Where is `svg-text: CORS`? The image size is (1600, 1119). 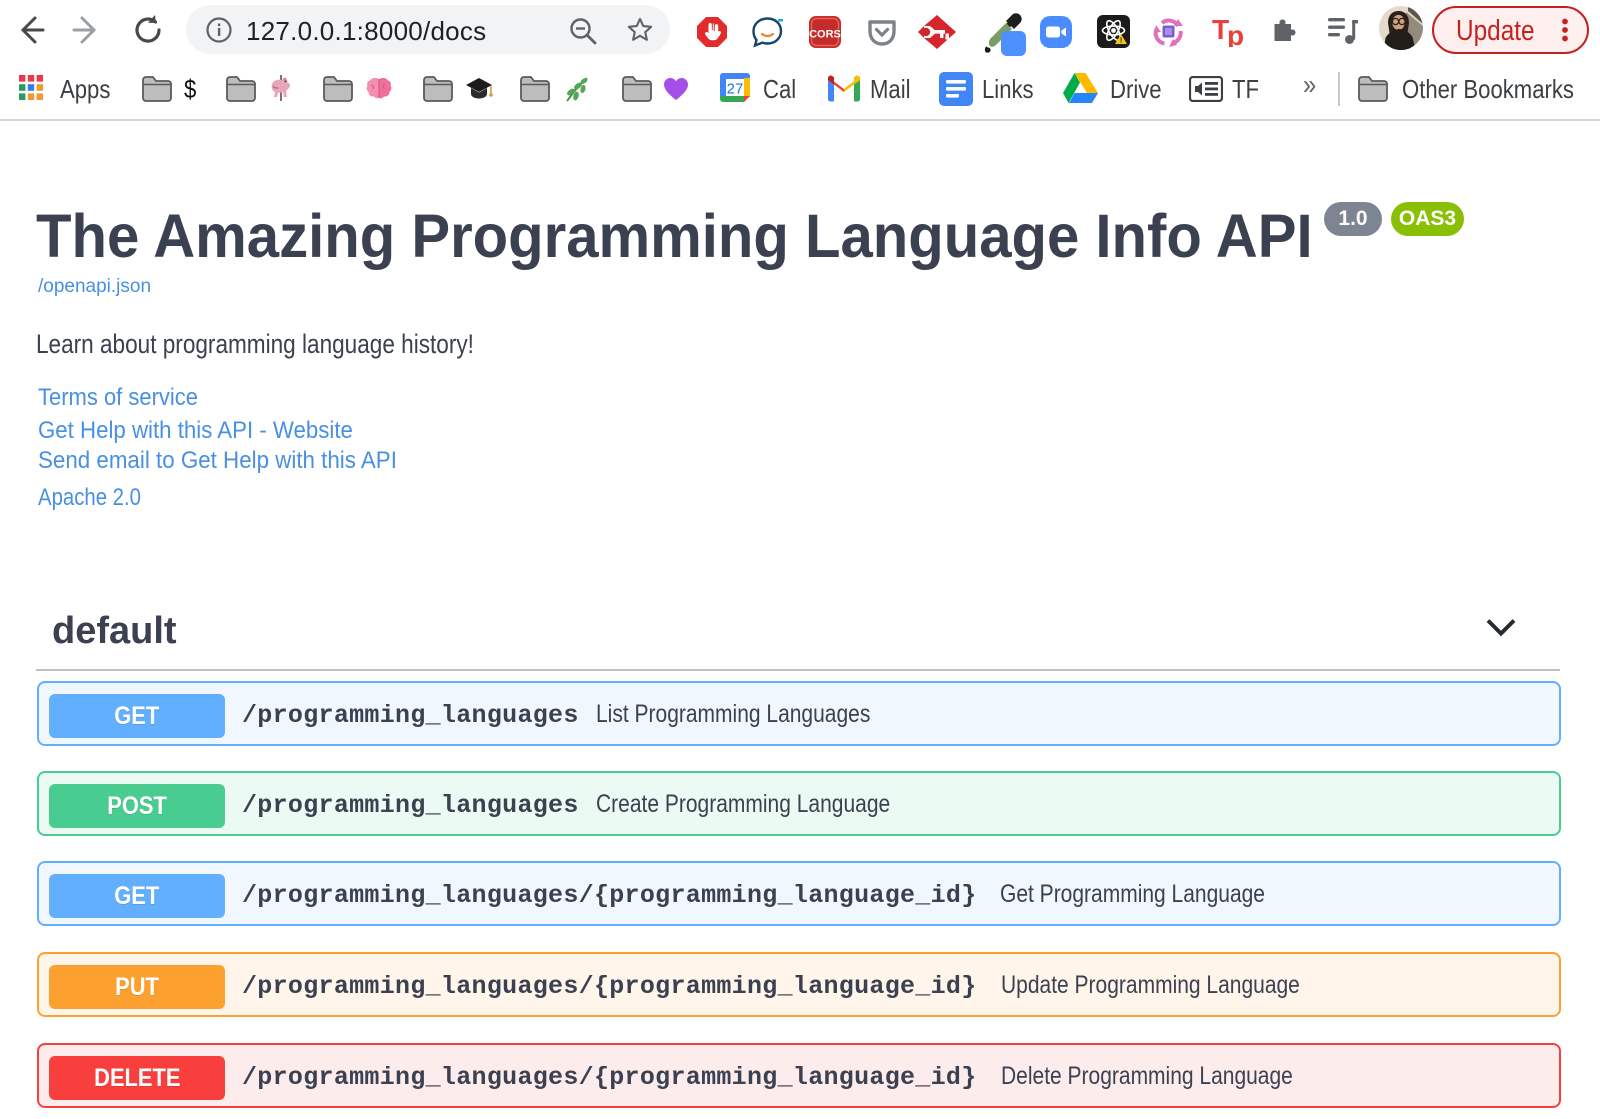
svg-text: CORS is located at coordinates (825, 35).